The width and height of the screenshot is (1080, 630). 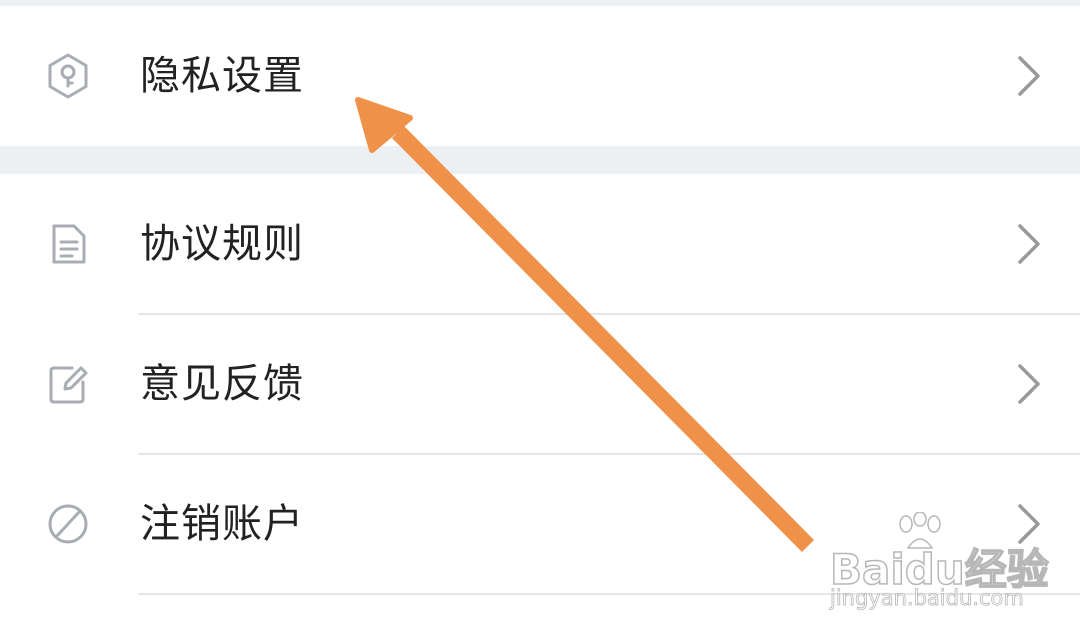 What do you see at coordinates (68, 384) in the screenshot?
I see `edit-feedback-icon` at bounding box center [68, 384].